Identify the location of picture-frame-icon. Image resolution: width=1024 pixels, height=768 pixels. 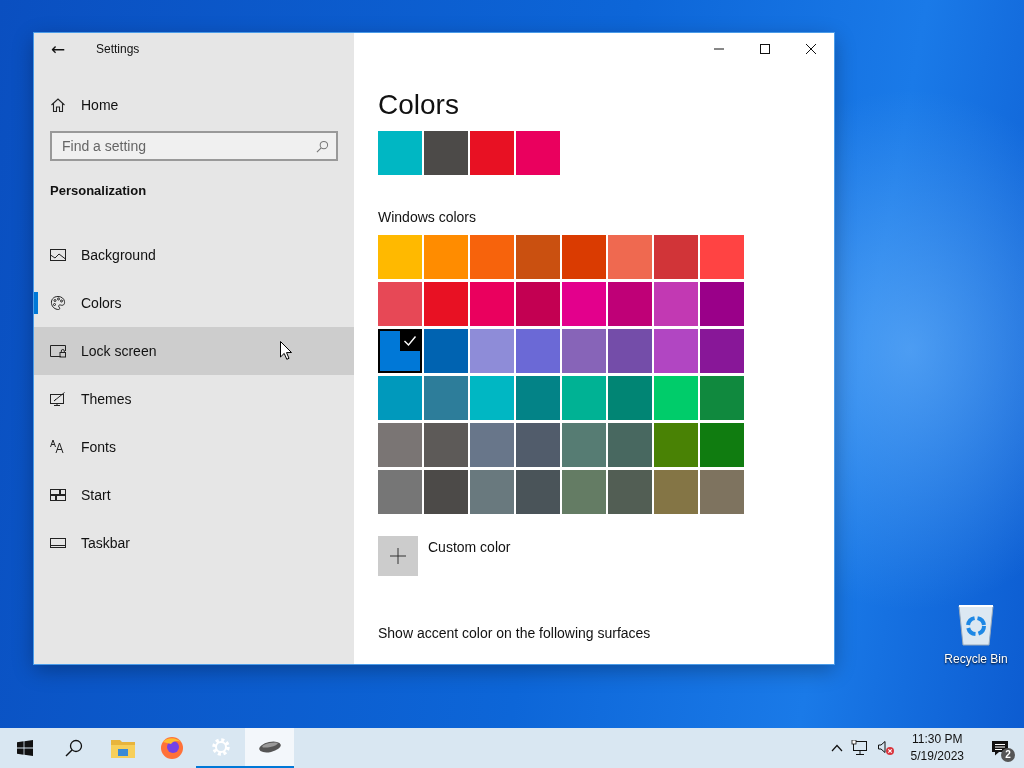
(58, 255).